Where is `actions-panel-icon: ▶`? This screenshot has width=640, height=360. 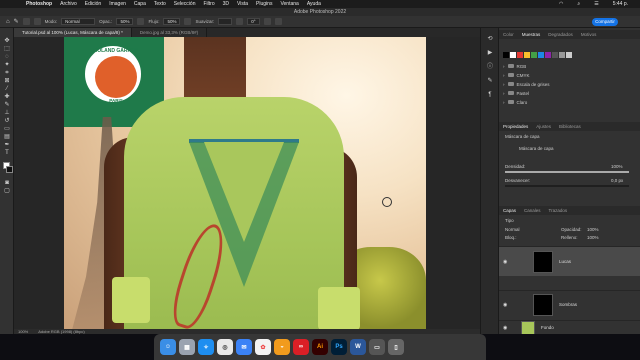 actions-panel-icon: ▶ is located at coordinates (490, 53).